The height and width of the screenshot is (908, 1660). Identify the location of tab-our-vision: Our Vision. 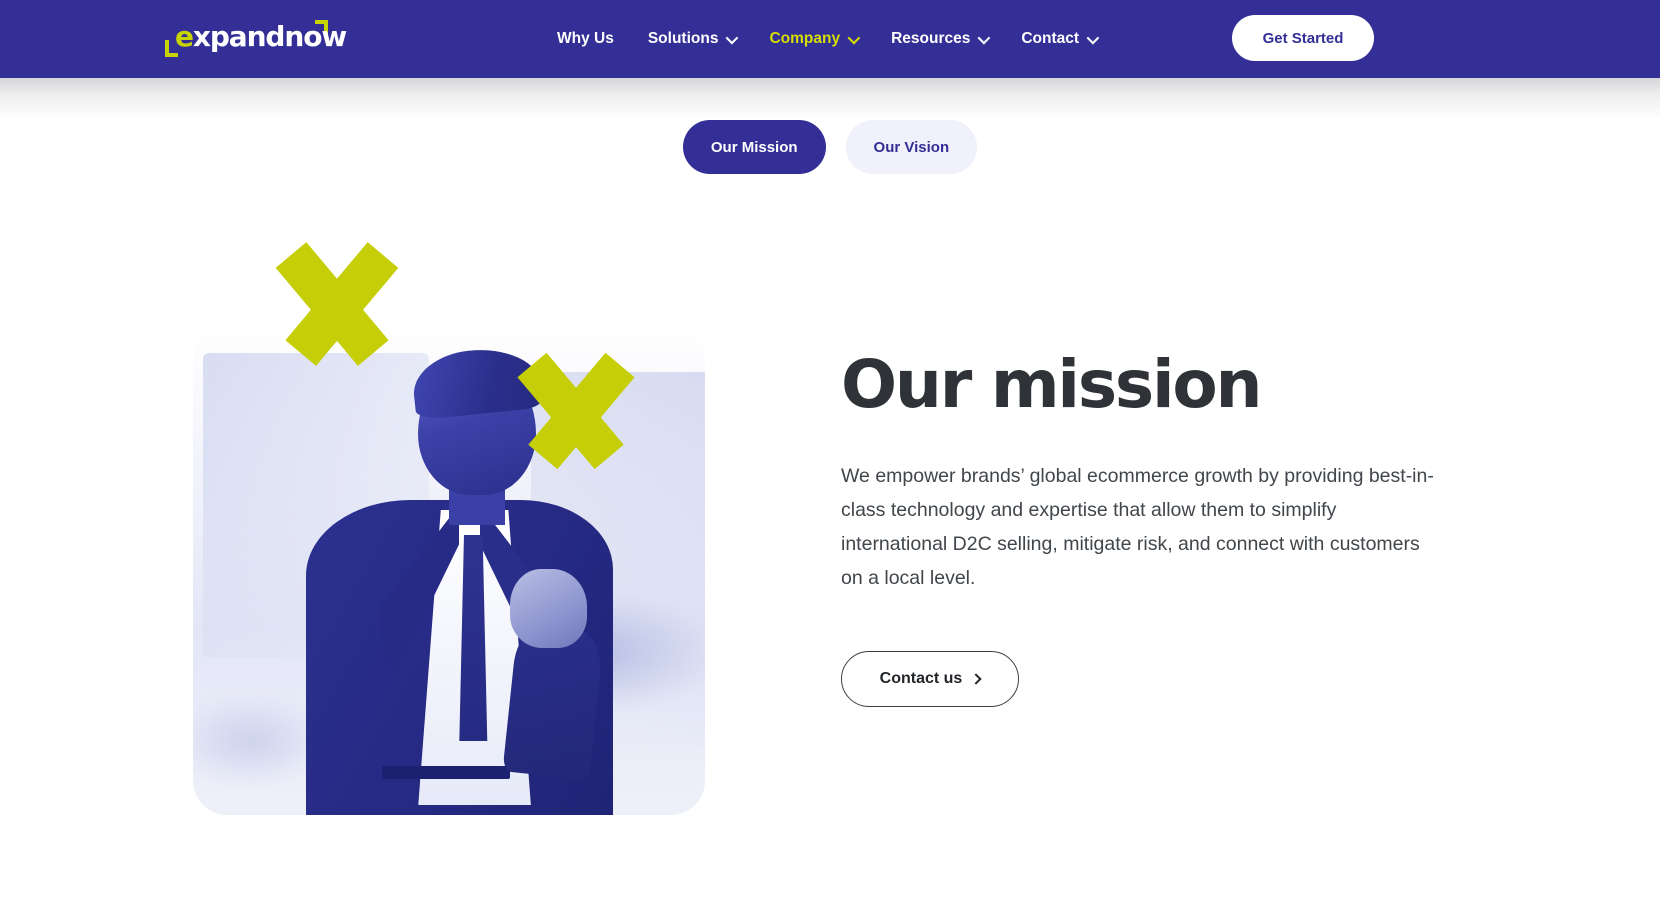
(911, 147).